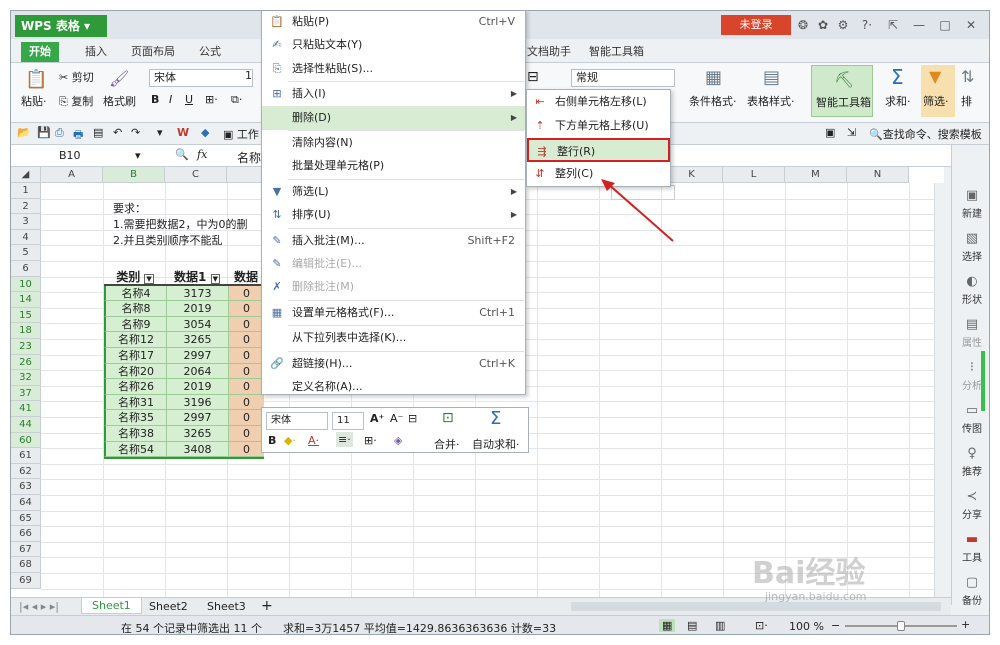 Image resolution: width=1000 pixels, height=645 pixels. Describe the element at coordinates (925, 134) in the screenshot. I see `search-command: 🔍查找命令、搜索模板` at that location.